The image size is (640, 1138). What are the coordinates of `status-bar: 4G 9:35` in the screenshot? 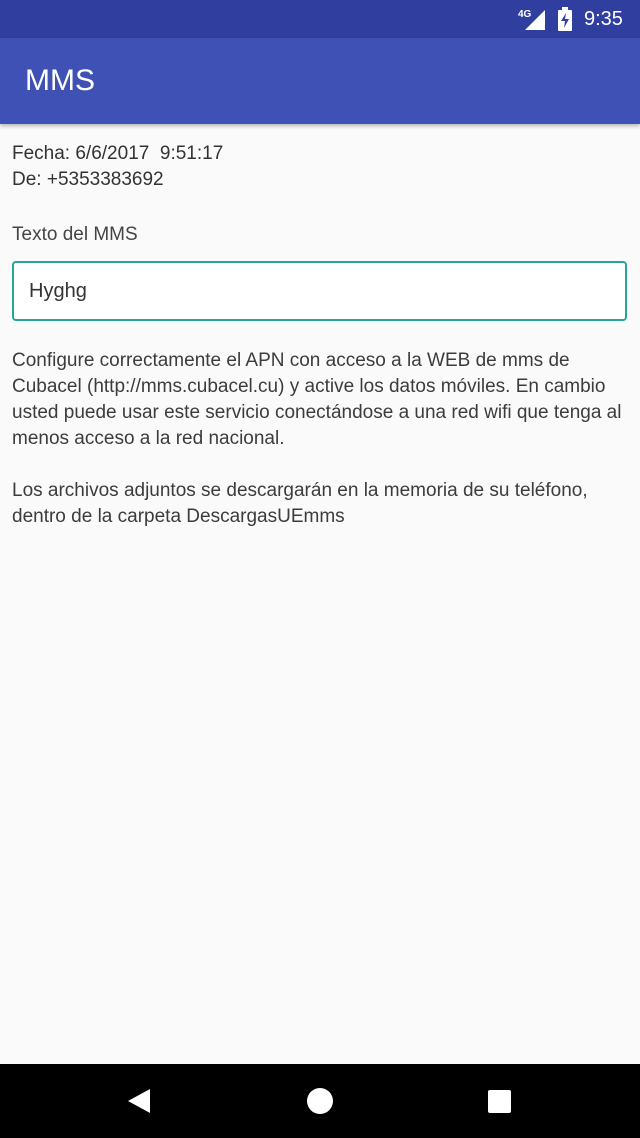 It's located at (320, 19).